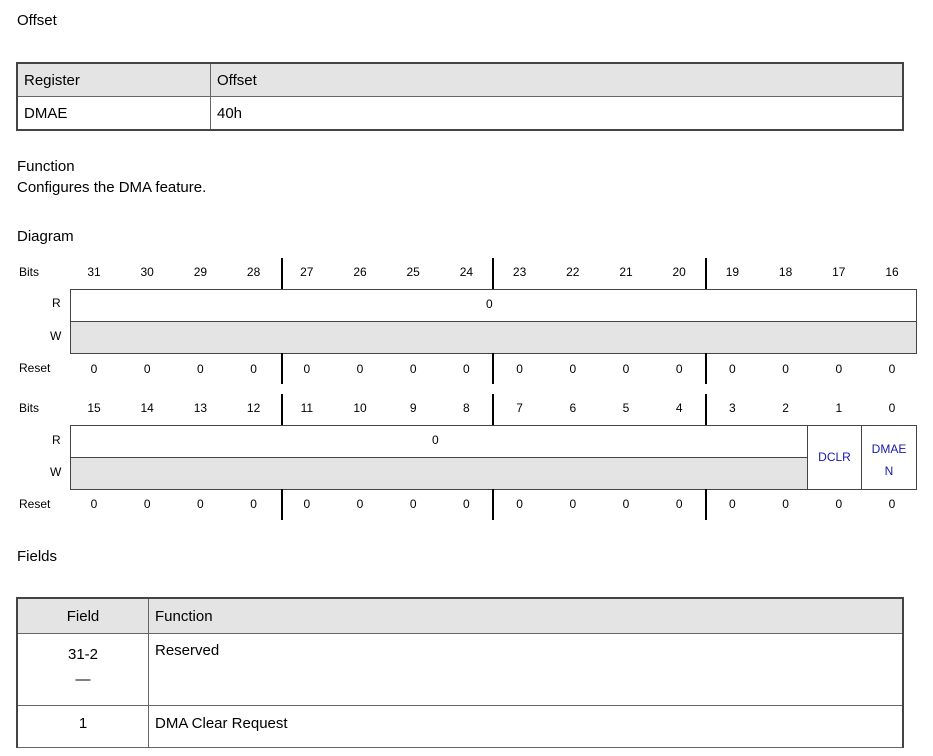 Image resolution: width=933 pixels, height=756 pixels. What do you see at coordinates (519, 408) in the screenshot?
I see `bit-number: 7` at bounding box center [519, 408].